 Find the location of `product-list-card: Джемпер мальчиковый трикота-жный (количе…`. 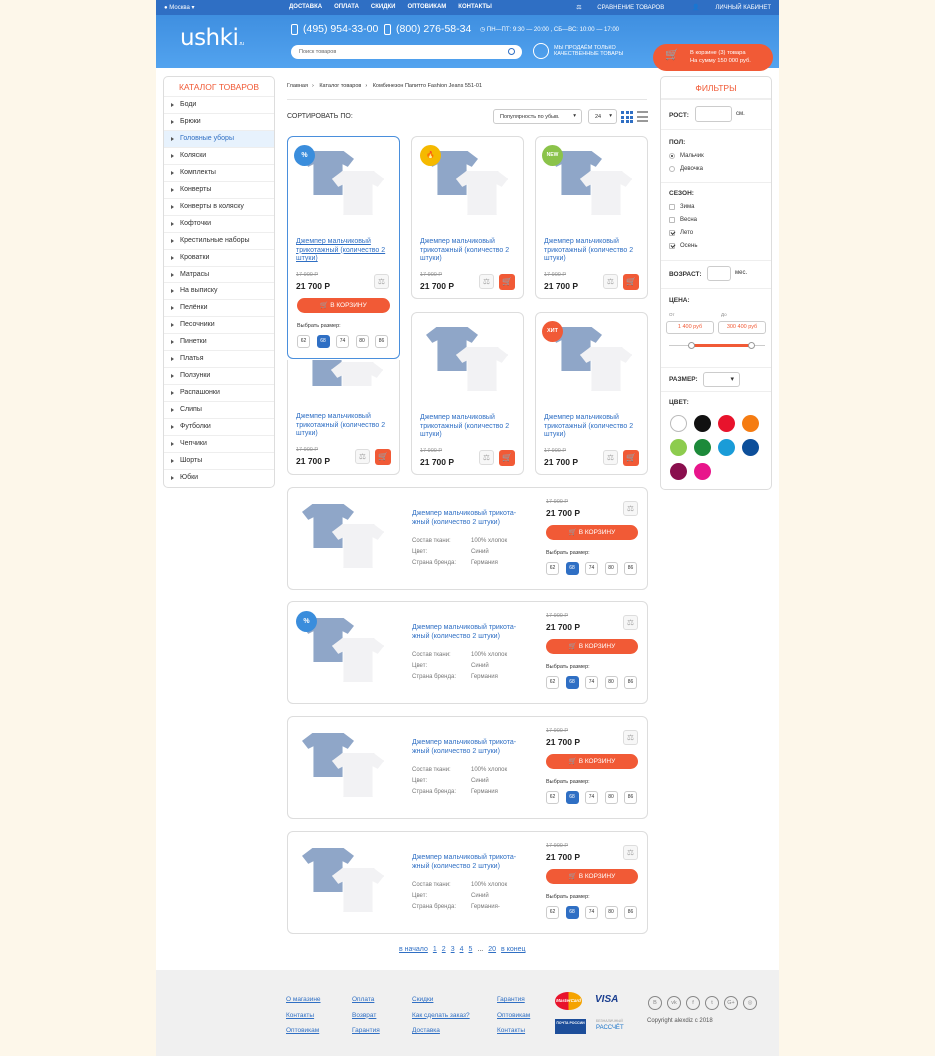

product-list-card: Джемпер мальчиковый трикота-жный (количе… is located at coordinates (467, 538).